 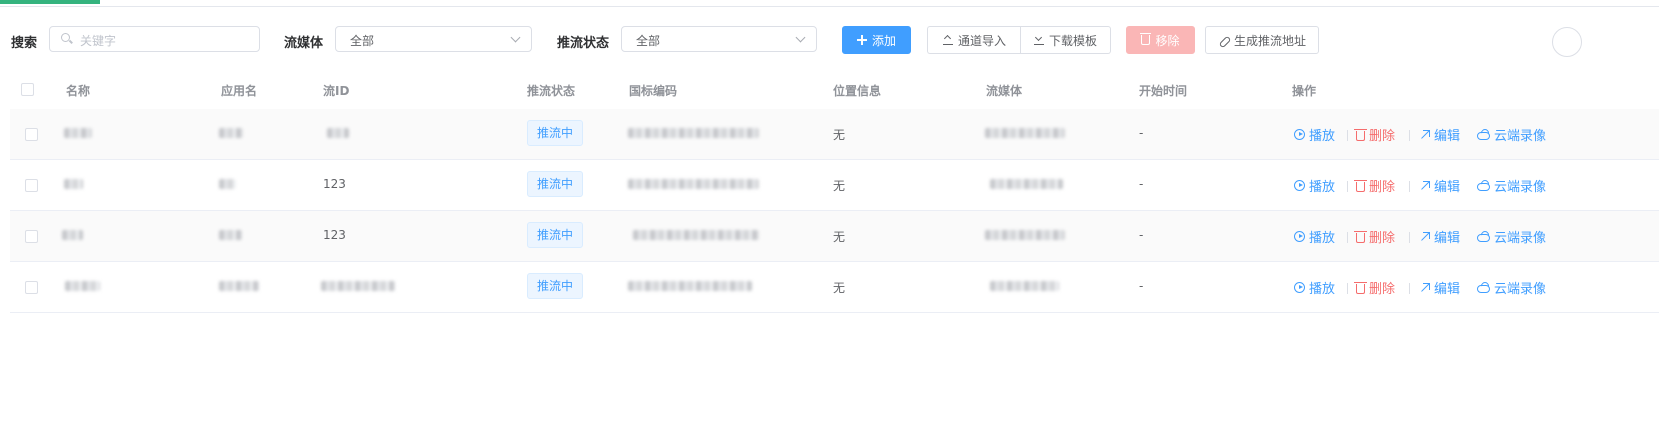 I want to click on download-template-label: 下载模板, so click(x=1072, y=40).